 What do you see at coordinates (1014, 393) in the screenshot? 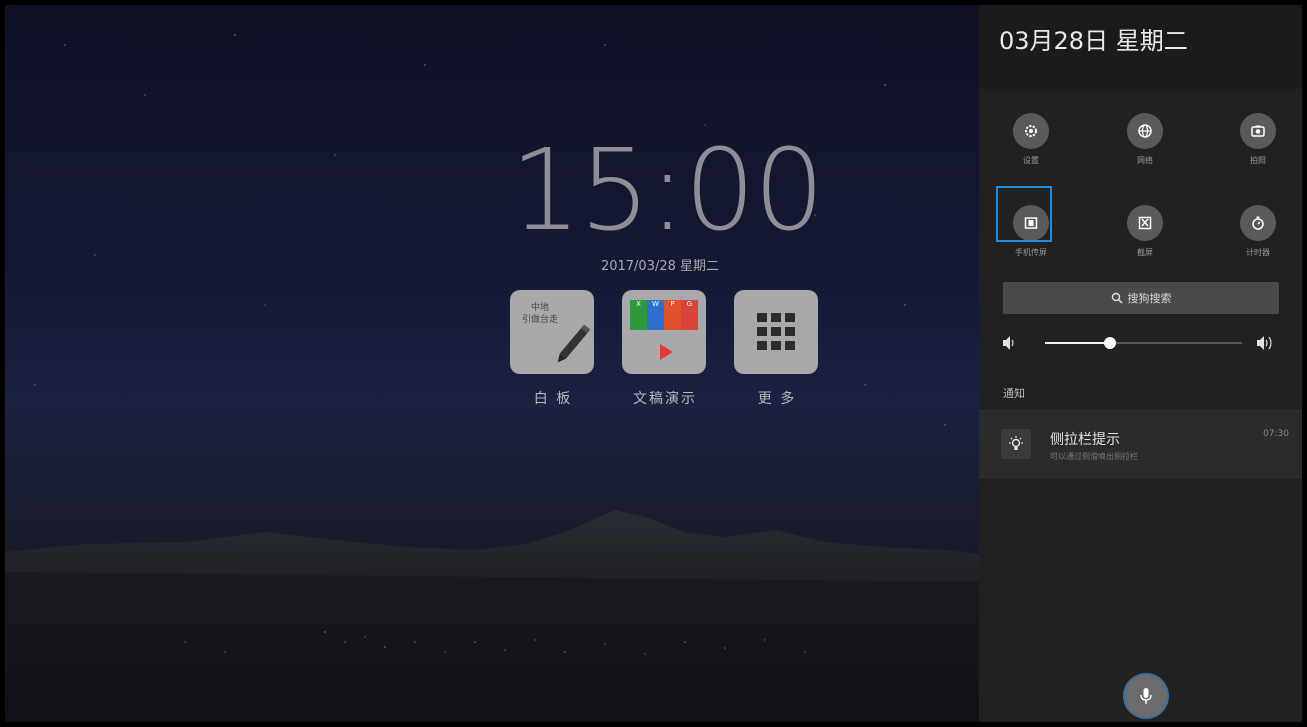
I see `notifications-header: 通知` at bounding box center [1014, 393].